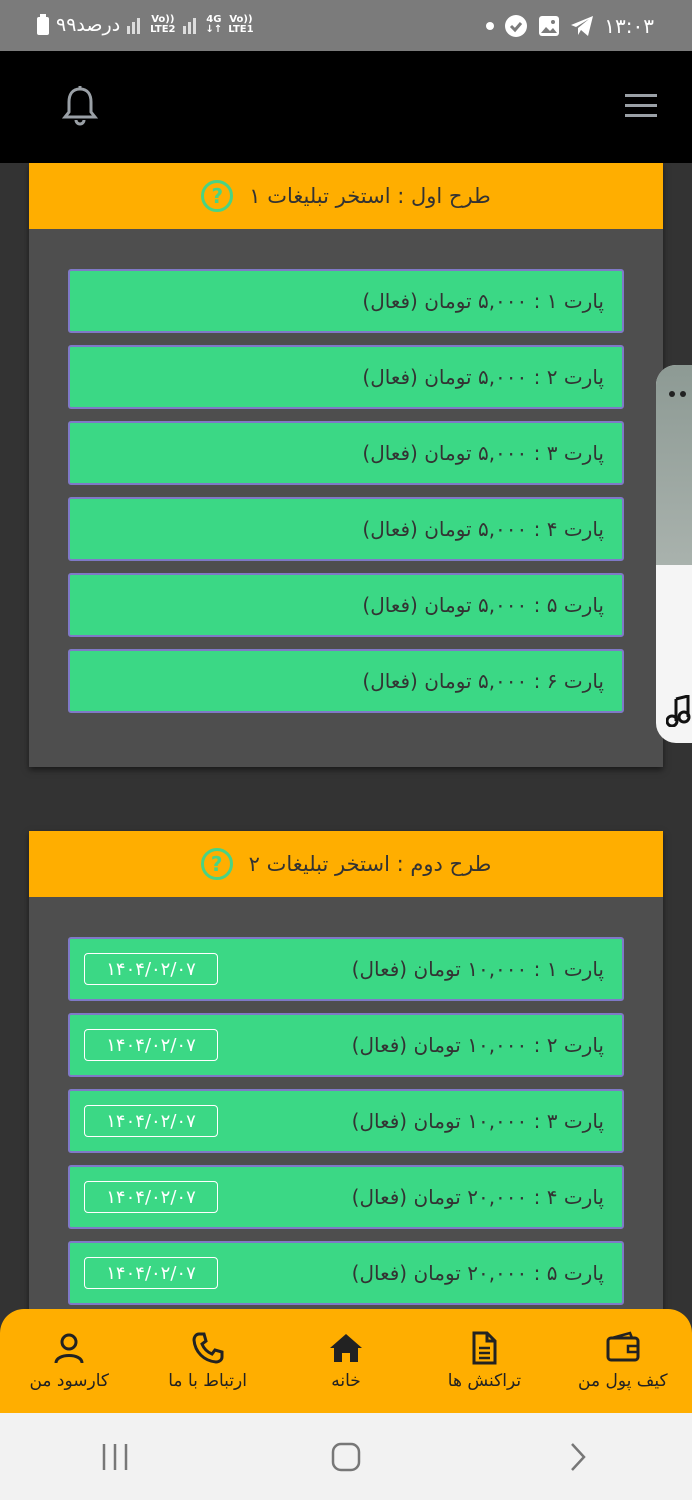 The image size is (692, 1500). What do you see at coordinates (623, 1346) in the screenshot?
I see `wallet-icon` at bounding box center [623, 1346].